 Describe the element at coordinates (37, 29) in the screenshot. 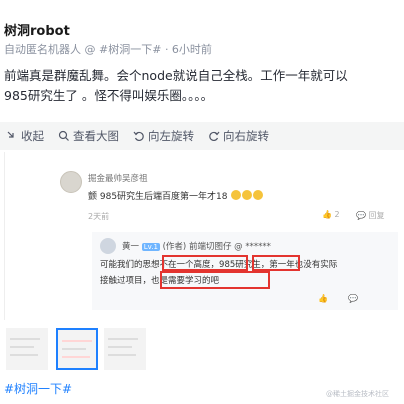

I see `post-author-name: 树洞robot` at that location.